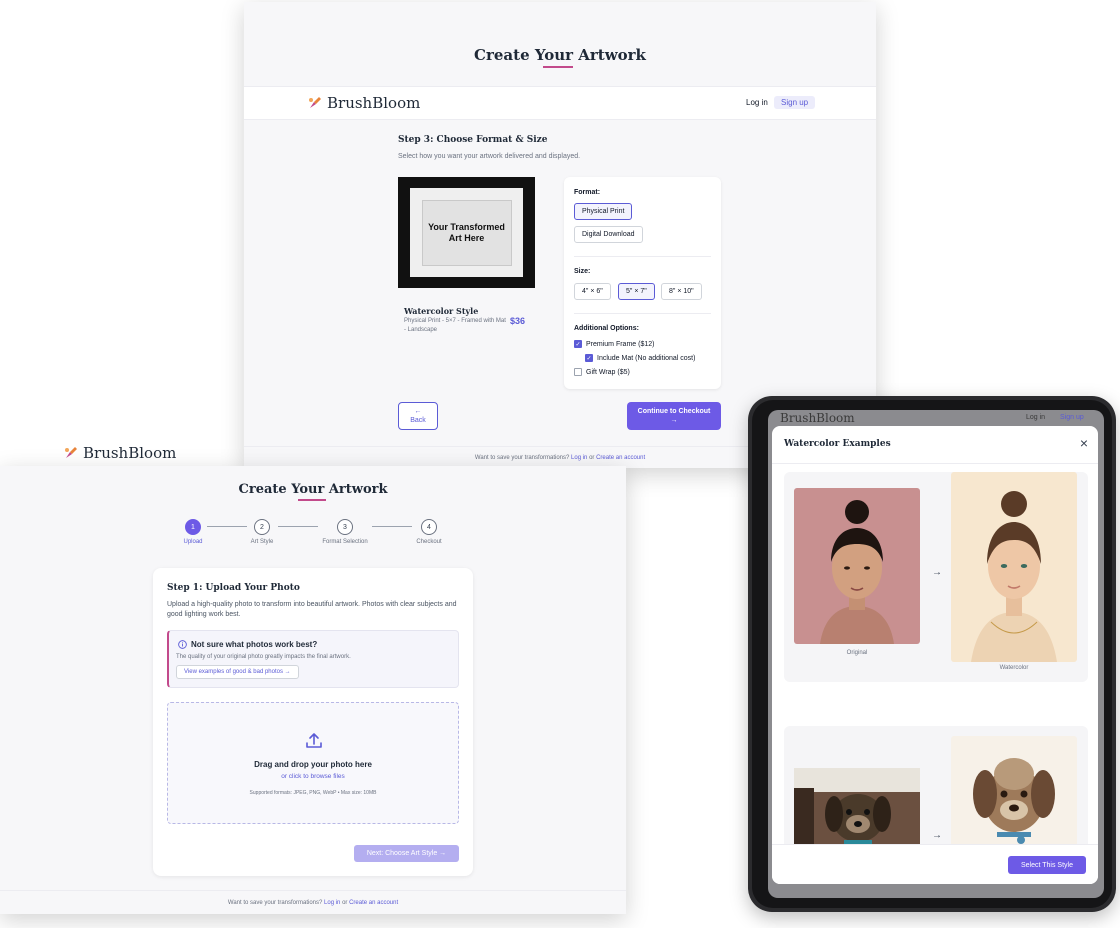  I want to click on brush-icon, so click(315, 102).